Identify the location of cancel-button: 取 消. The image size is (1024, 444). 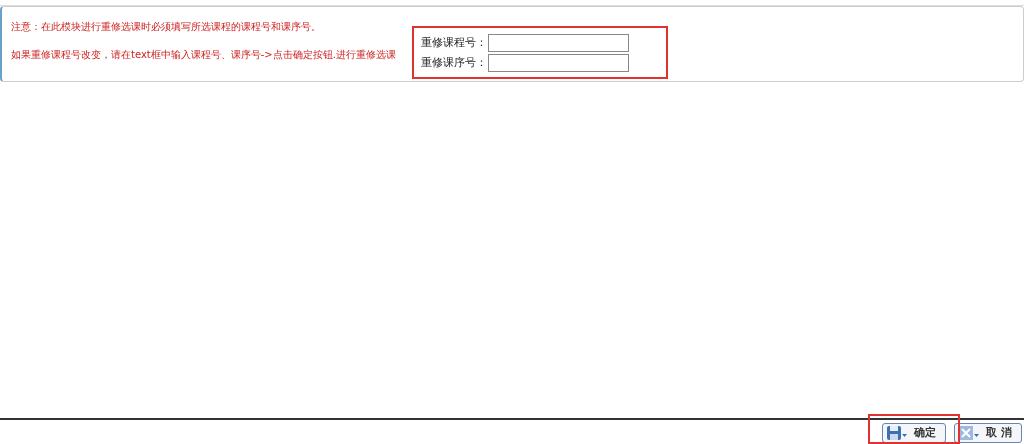
(988, 433).